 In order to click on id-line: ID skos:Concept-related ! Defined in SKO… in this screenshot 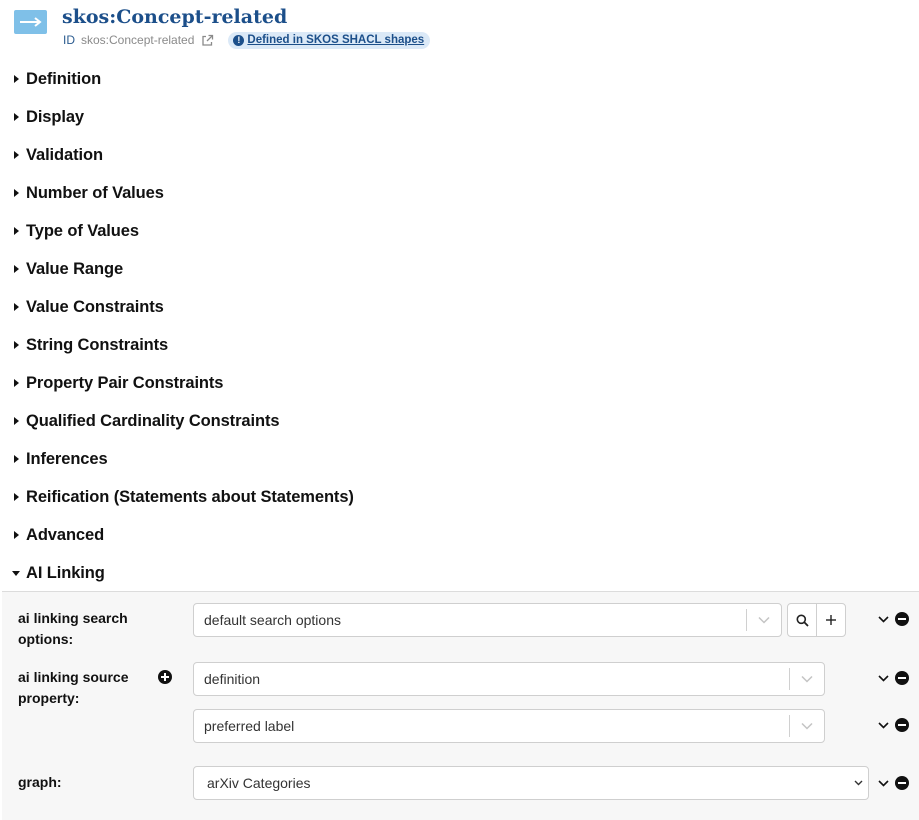, I will do `click(247, 40)`.